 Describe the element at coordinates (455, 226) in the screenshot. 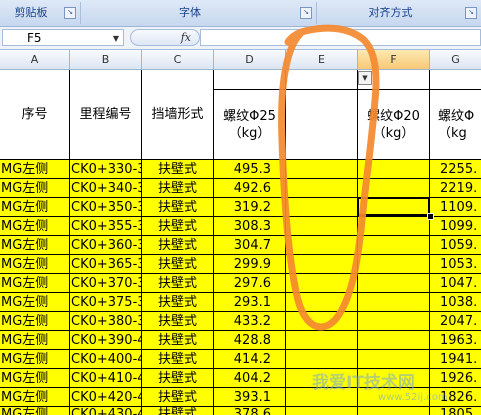

I see `table-cell-g: 1099.` at that location.